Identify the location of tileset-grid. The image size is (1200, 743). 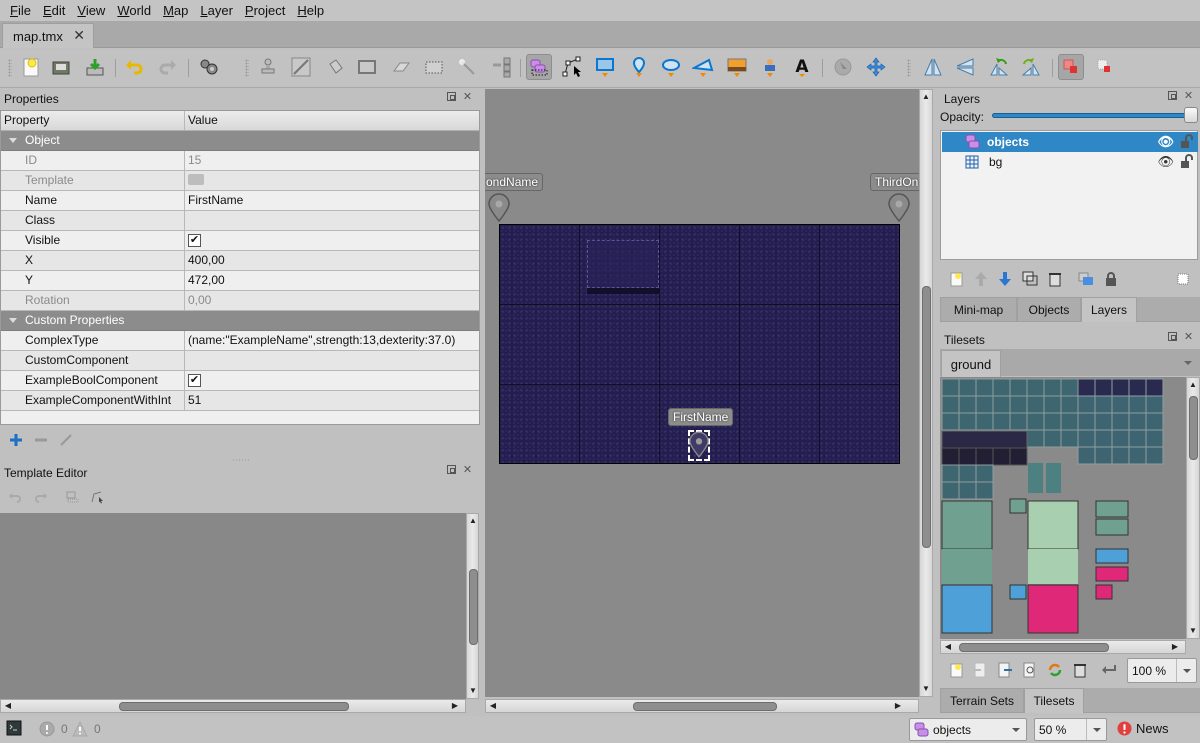
(1063, 508).